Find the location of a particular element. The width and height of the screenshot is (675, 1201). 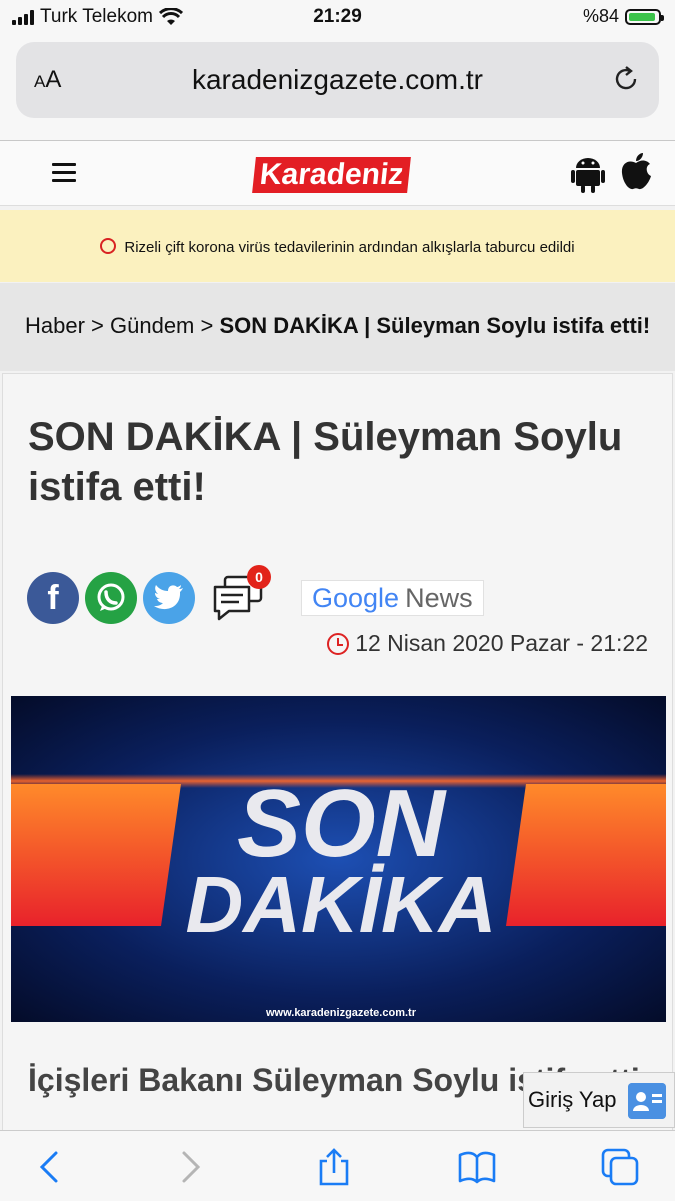

tabs-icon is located at coordinates (620, 1167).